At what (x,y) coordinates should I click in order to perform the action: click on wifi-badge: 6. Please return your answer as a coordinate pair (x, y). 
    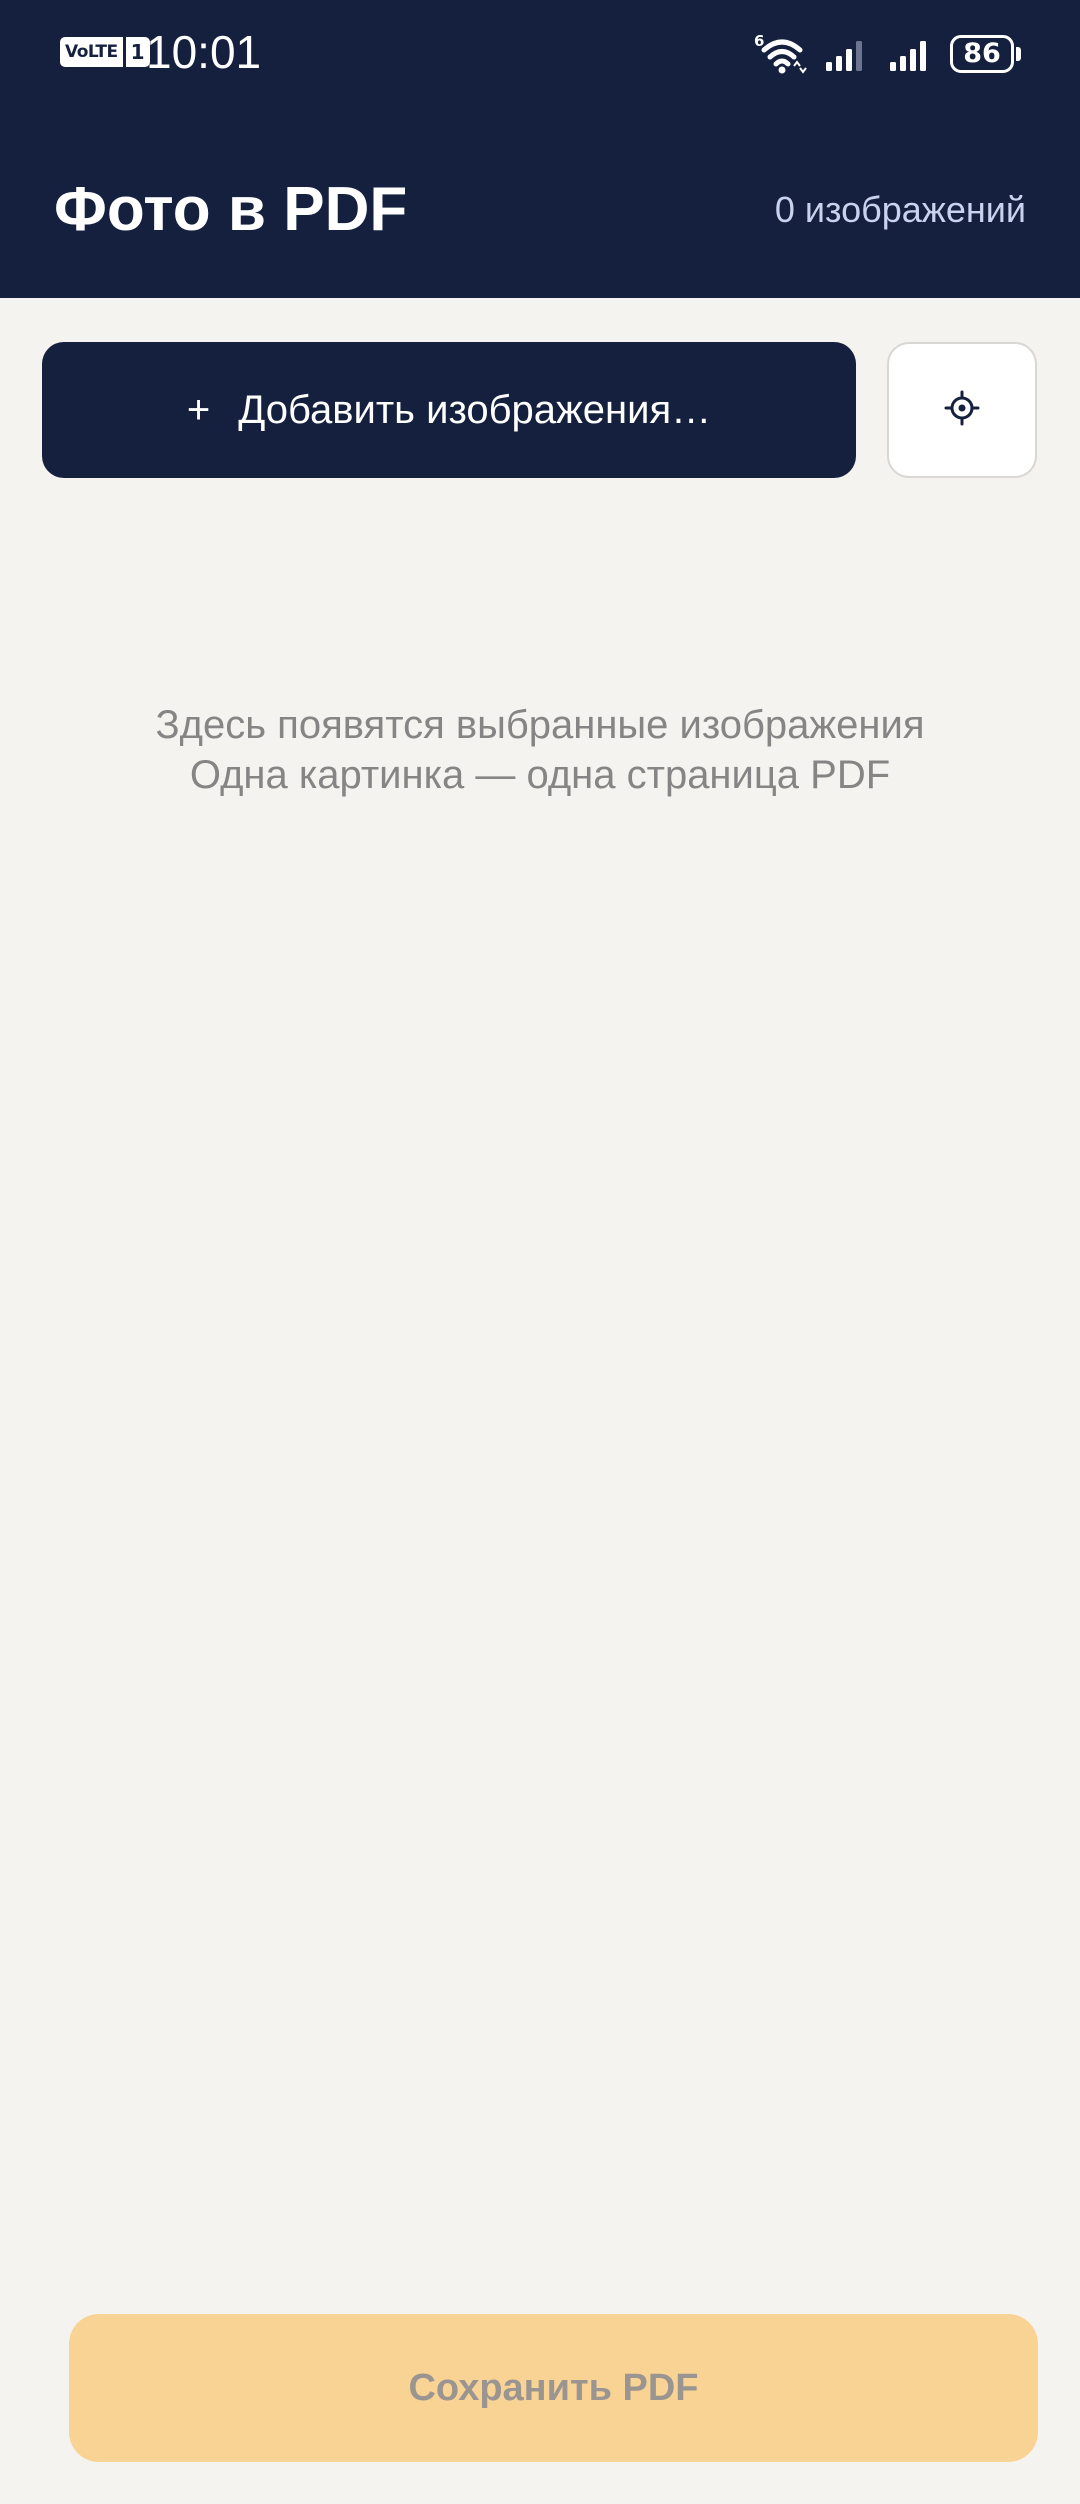
    Looking at the image, I should click on (759, 41).